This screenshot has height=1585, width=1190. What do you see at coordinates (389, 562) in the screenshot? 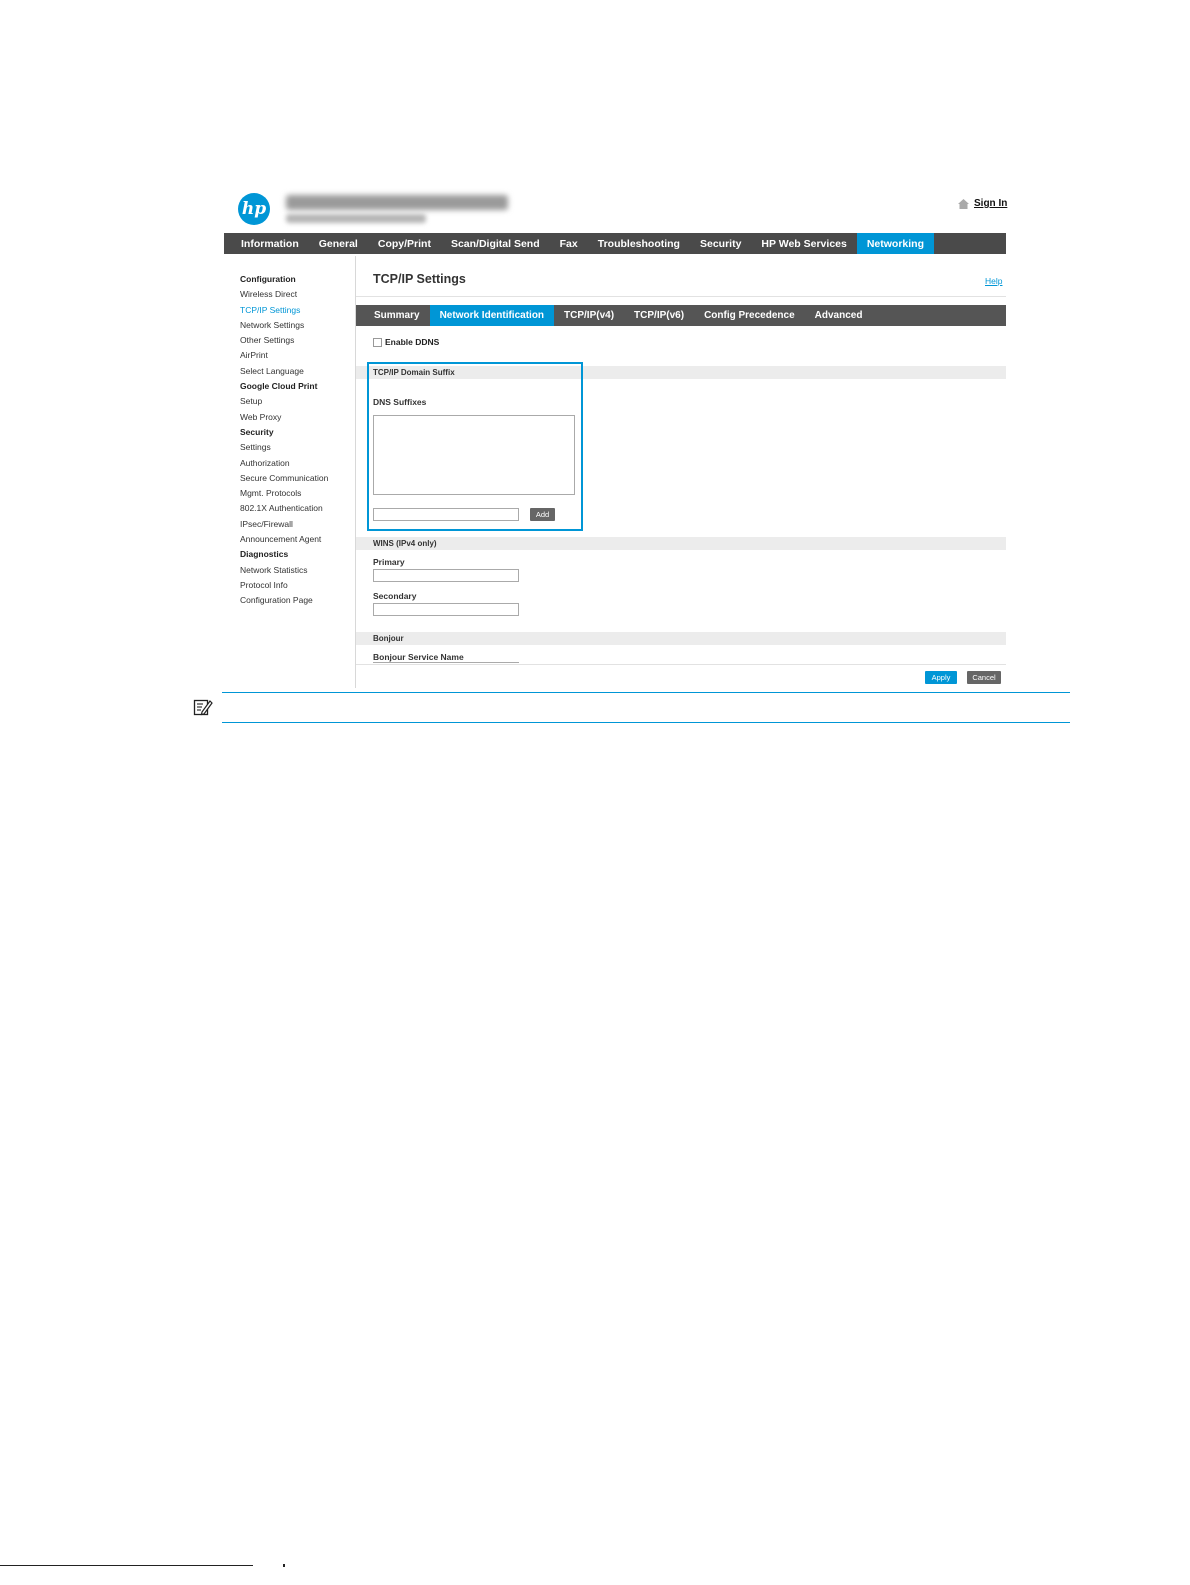
I see `primary-label: Primary` at bounding box center [389, 562].